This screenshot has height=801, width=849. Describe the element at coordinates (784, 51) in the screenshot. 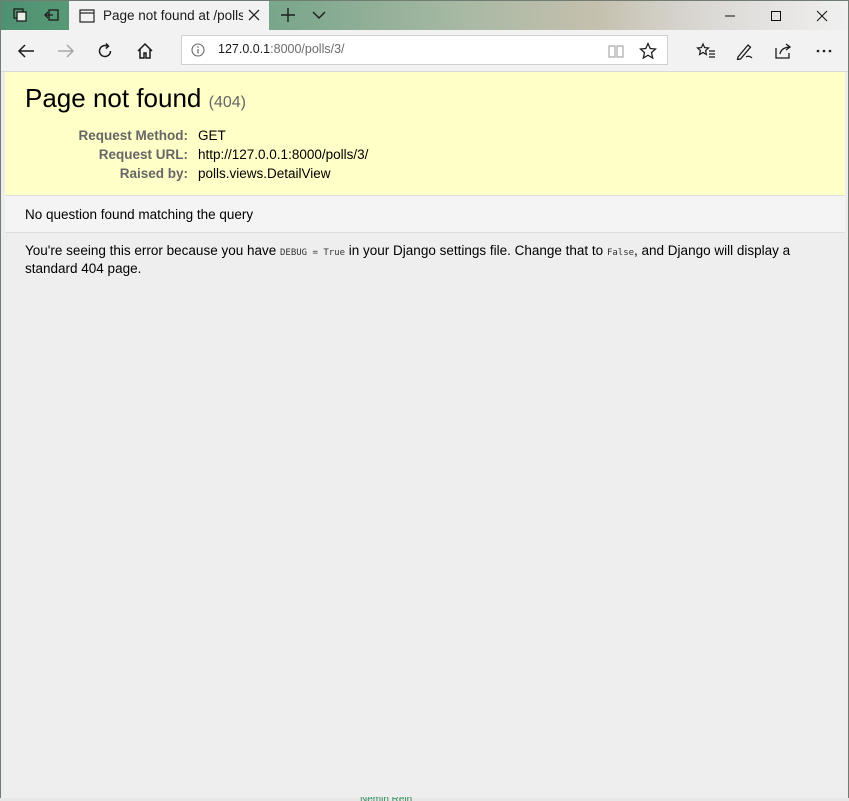

I see `share-icon` at that location.